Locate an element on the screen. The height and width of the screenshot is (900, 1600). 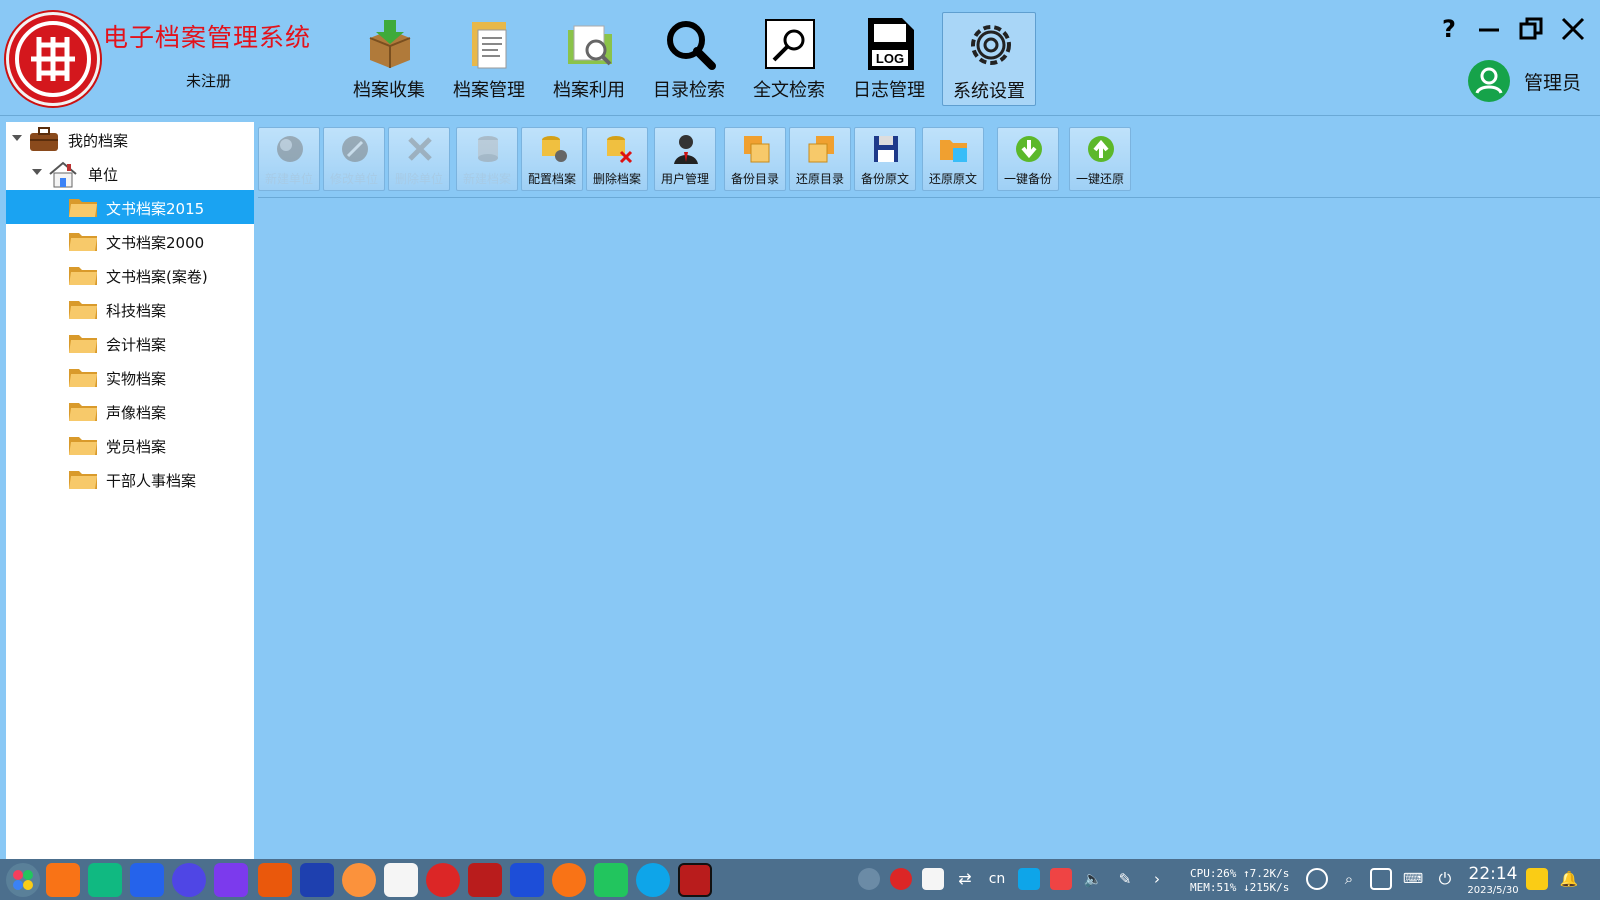
help-button: ? is located at coordinates (1449, 29).